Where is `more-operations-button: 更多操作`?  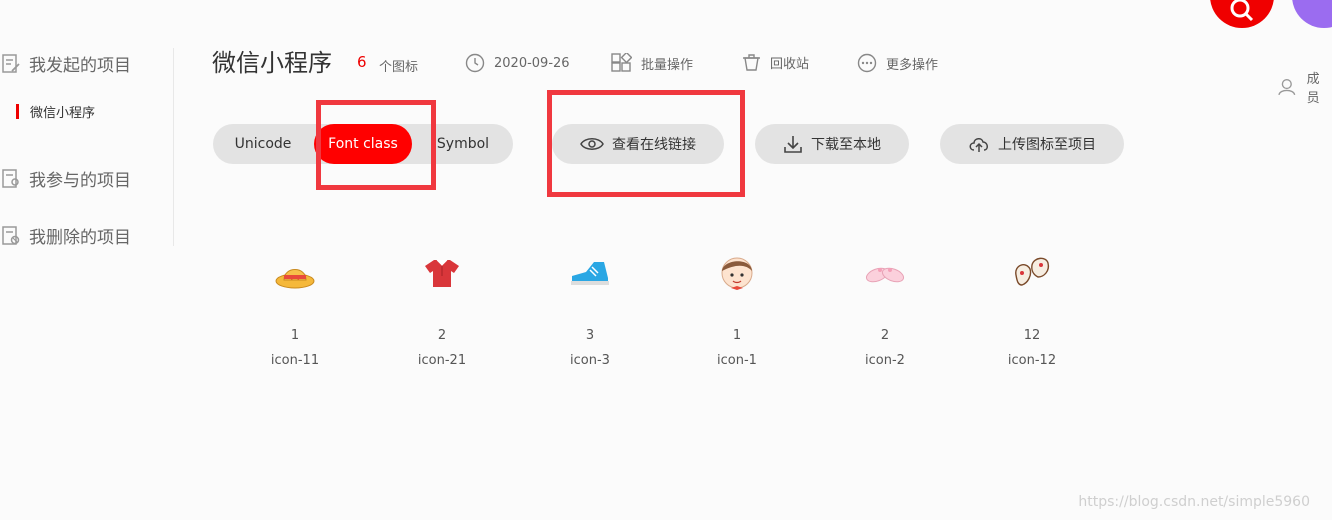 more-operations-button: 更多操作 is located at coordinates (897, 63).